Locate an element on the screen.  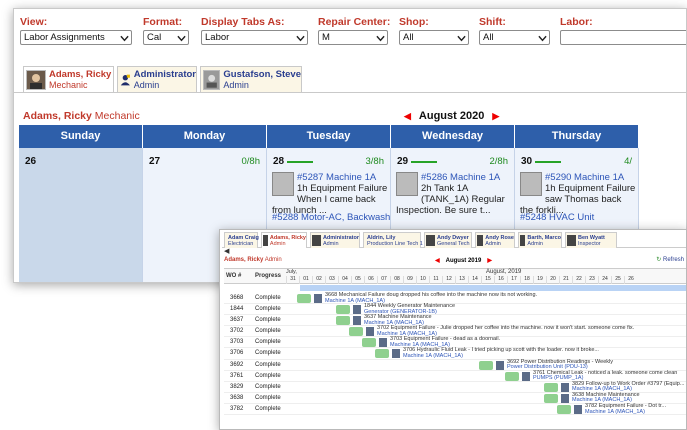
gantt-day-number: 10 is located at coordinates (422, 280).